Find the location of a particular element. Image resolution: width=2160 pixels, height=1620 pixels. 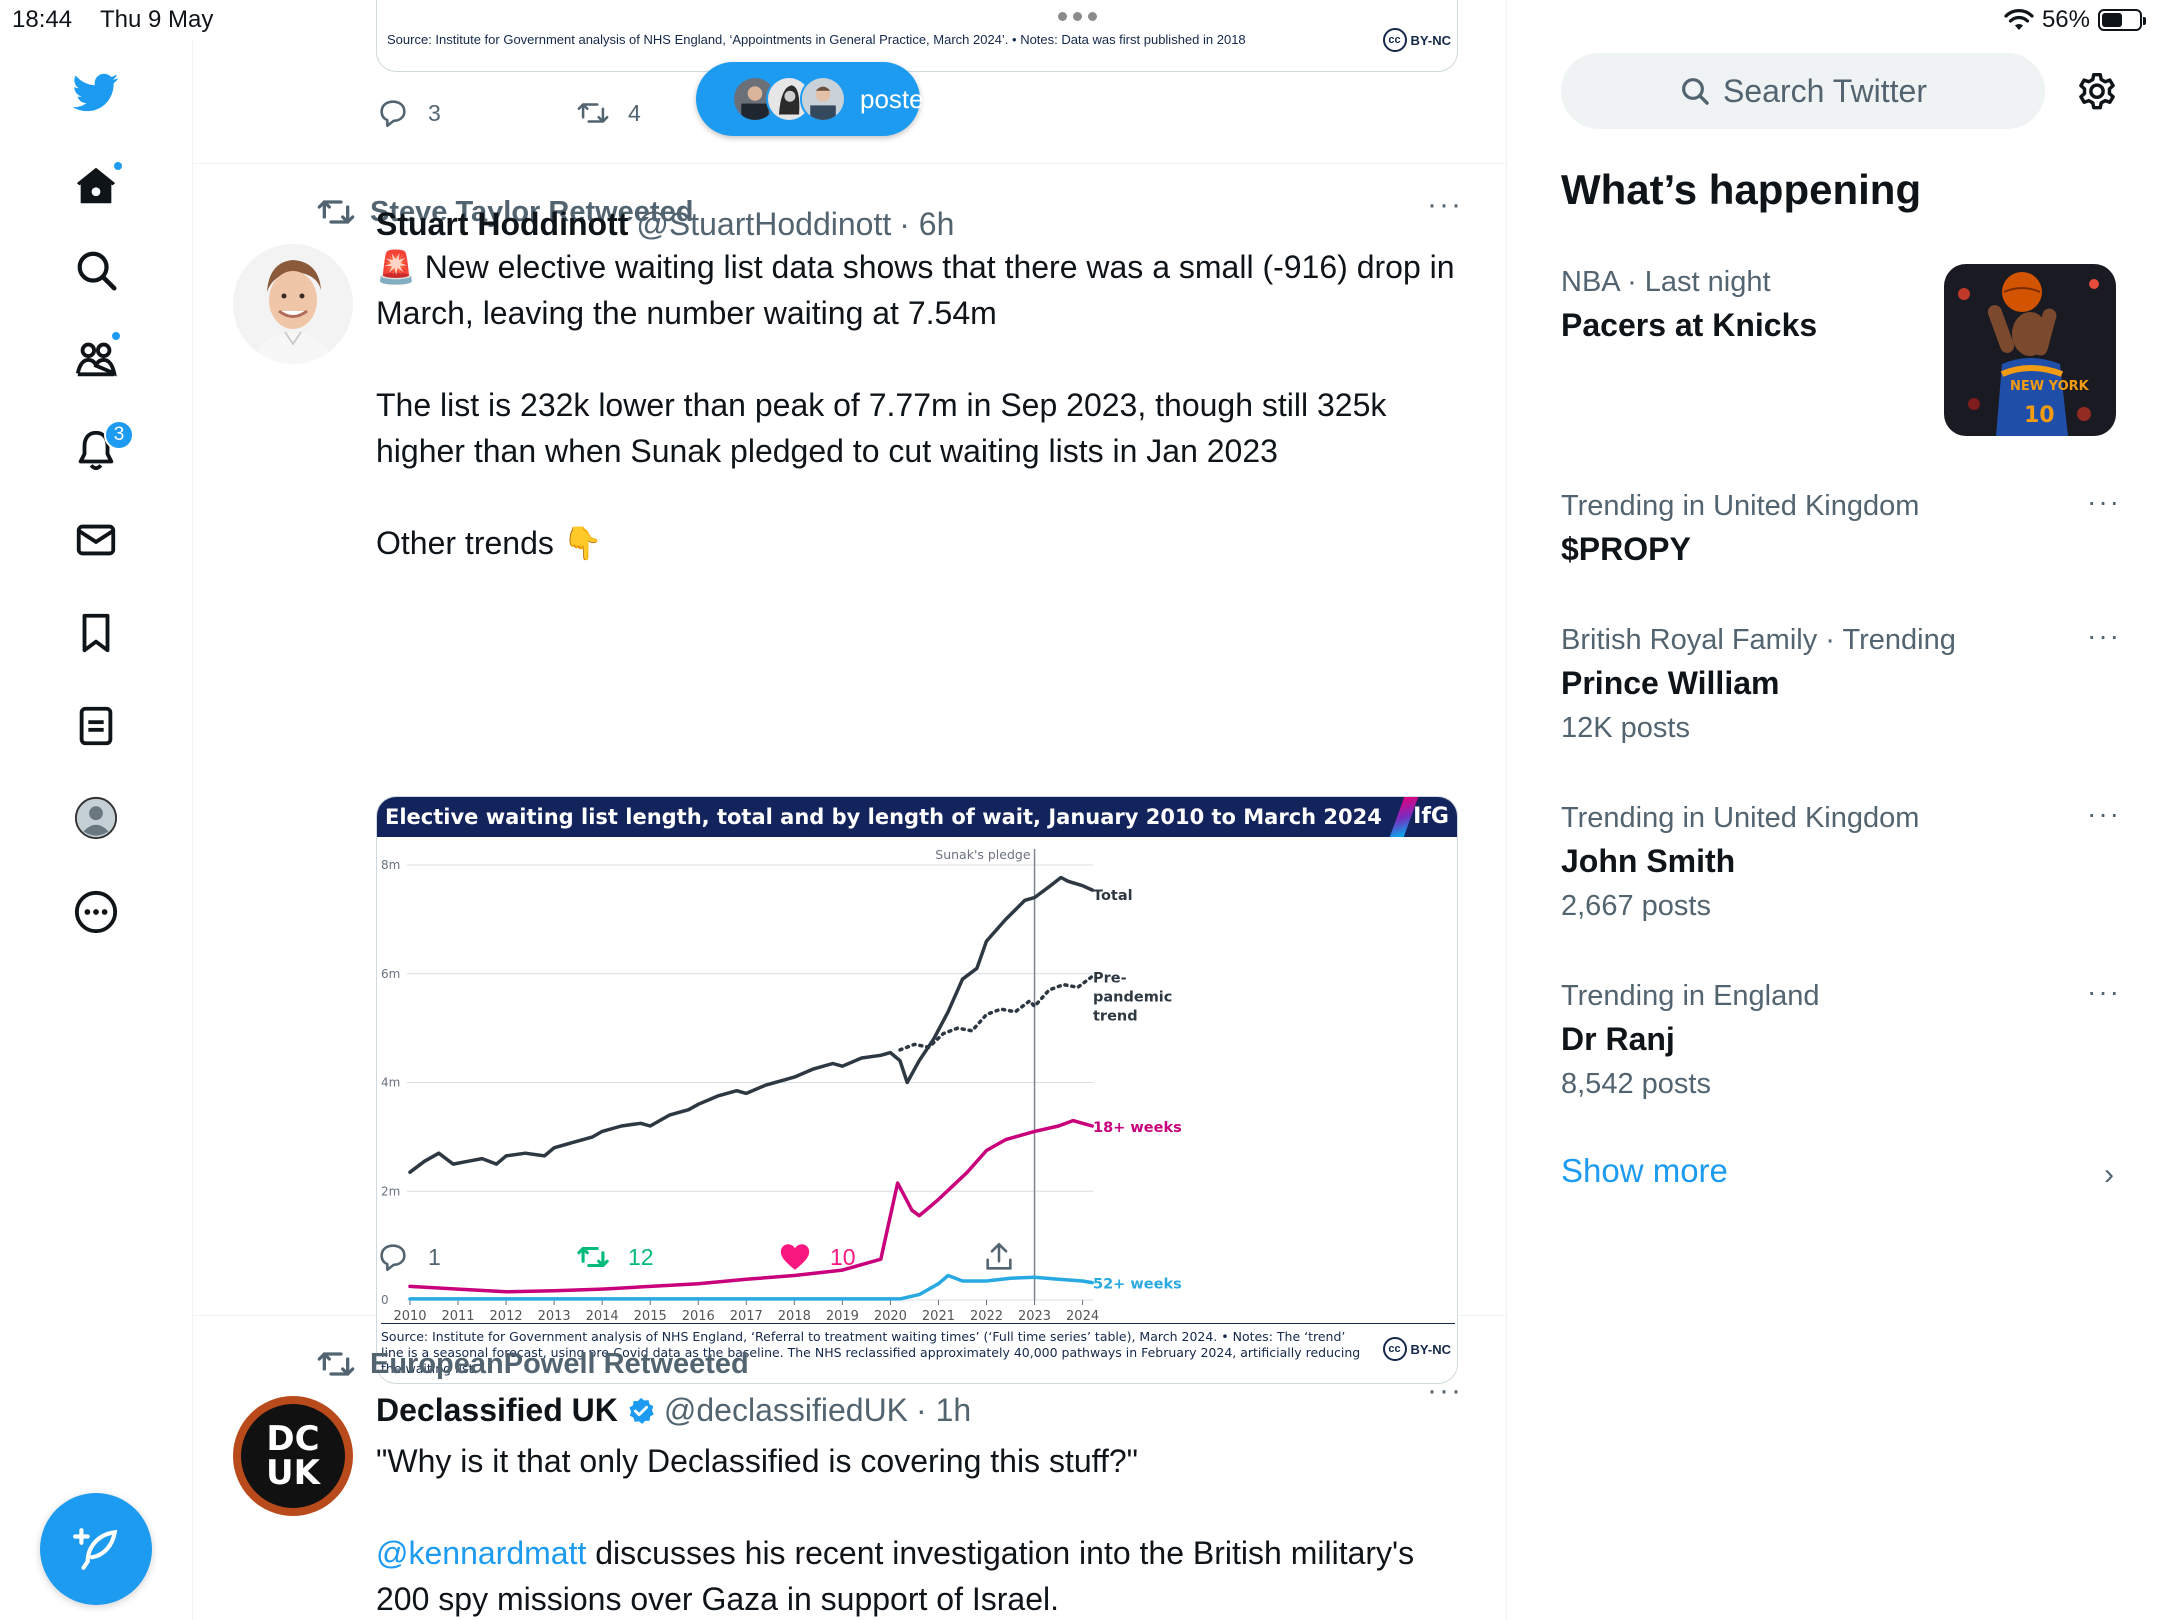

svg-text: 10 is located at coordinates (2039, 415).